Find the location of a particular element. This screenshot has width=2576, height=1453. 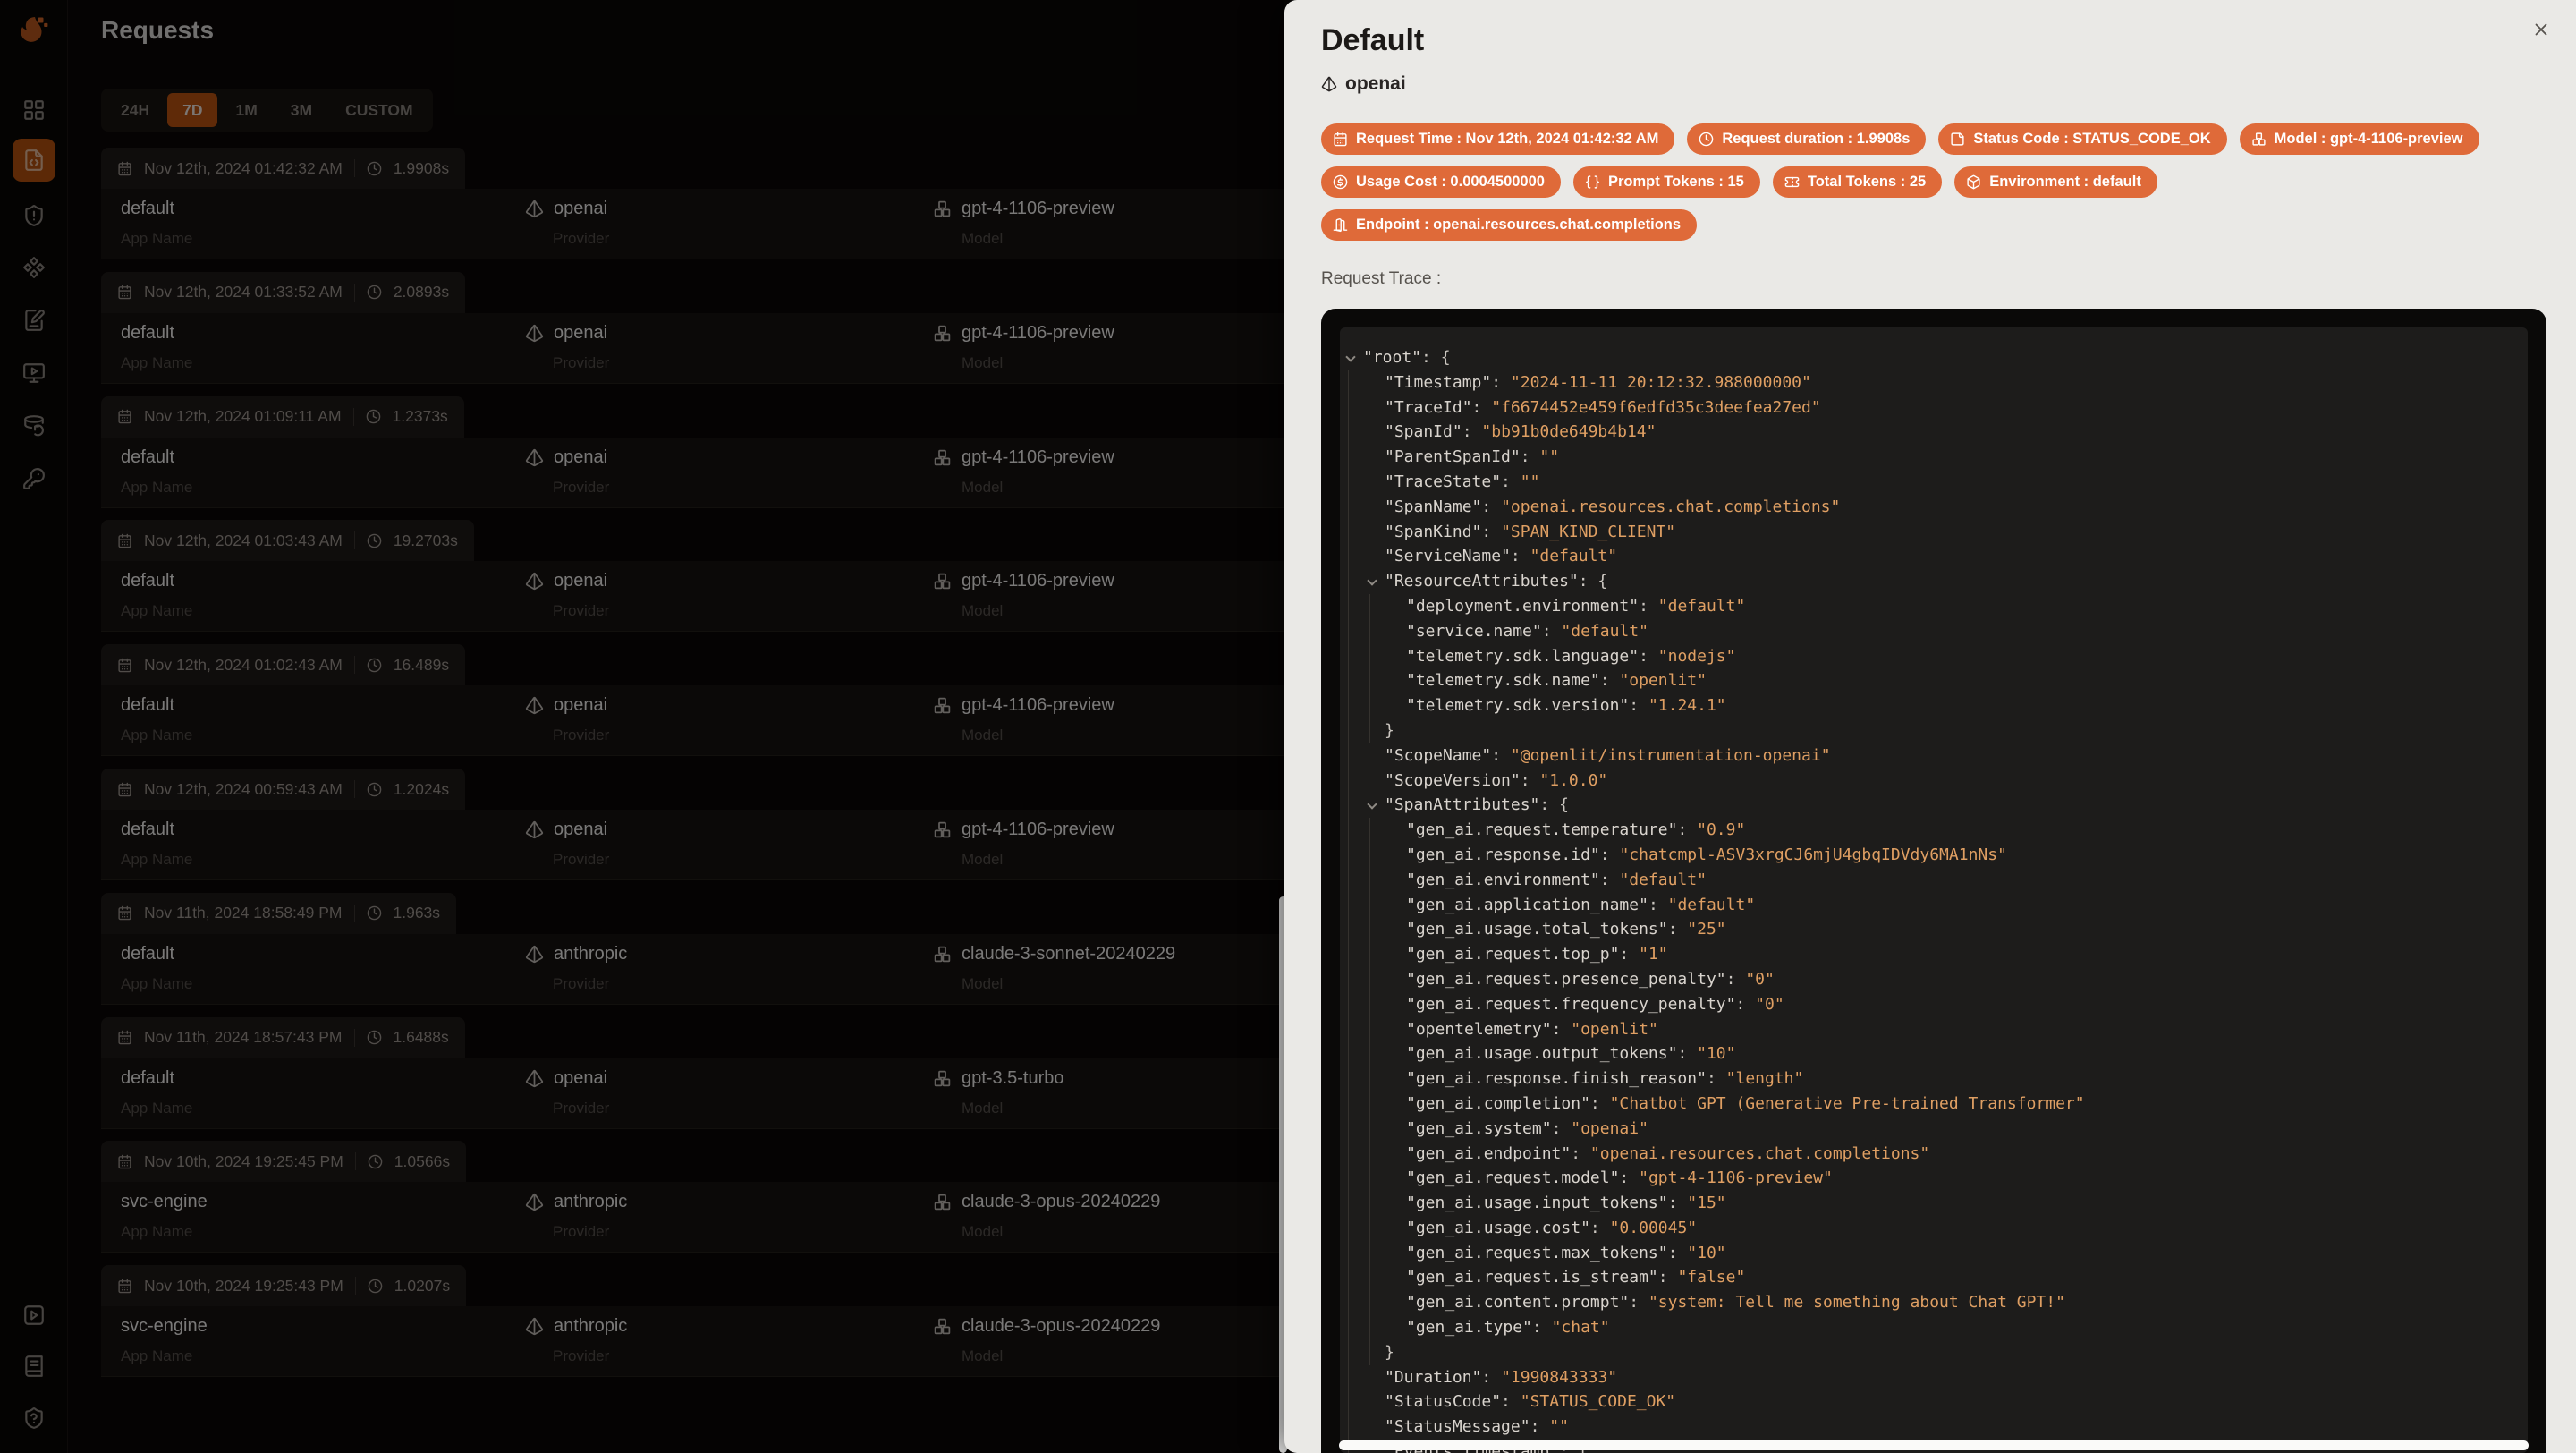

trace-line: "gen_ai.usage.cost": "0.00045" is located at coordinates (1552, 1227).